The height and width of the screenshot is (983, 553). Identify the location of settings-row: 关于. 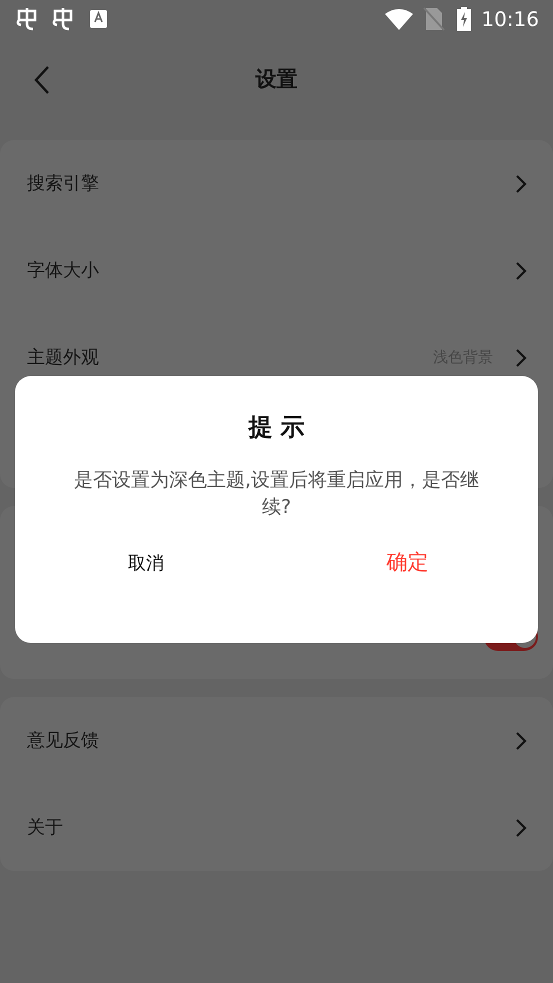
(276, 827).